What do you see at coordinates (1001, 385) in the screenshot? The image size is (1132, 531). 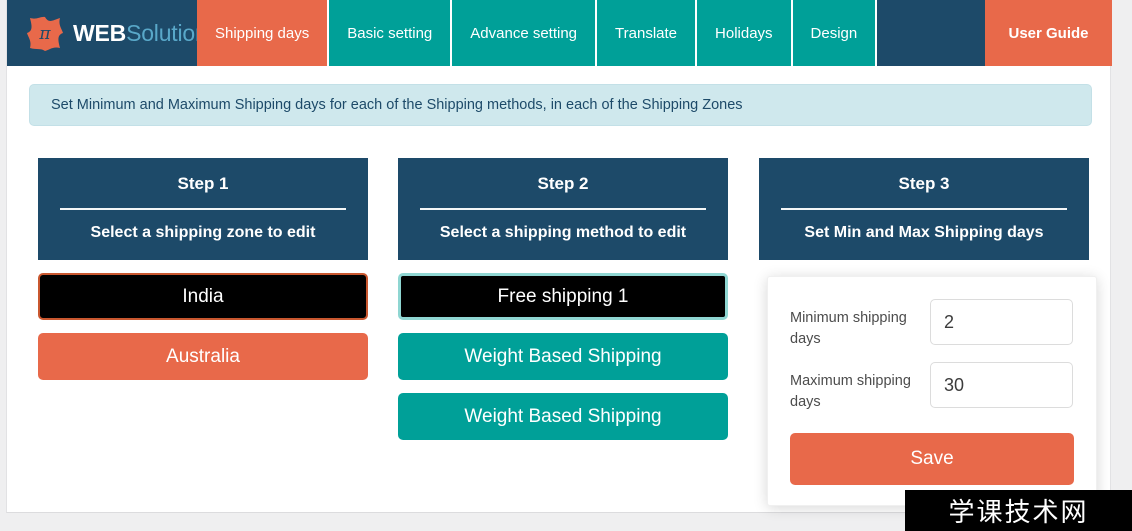 I see `maximum-shipping-days-input` at bounding box center [1001, 385].